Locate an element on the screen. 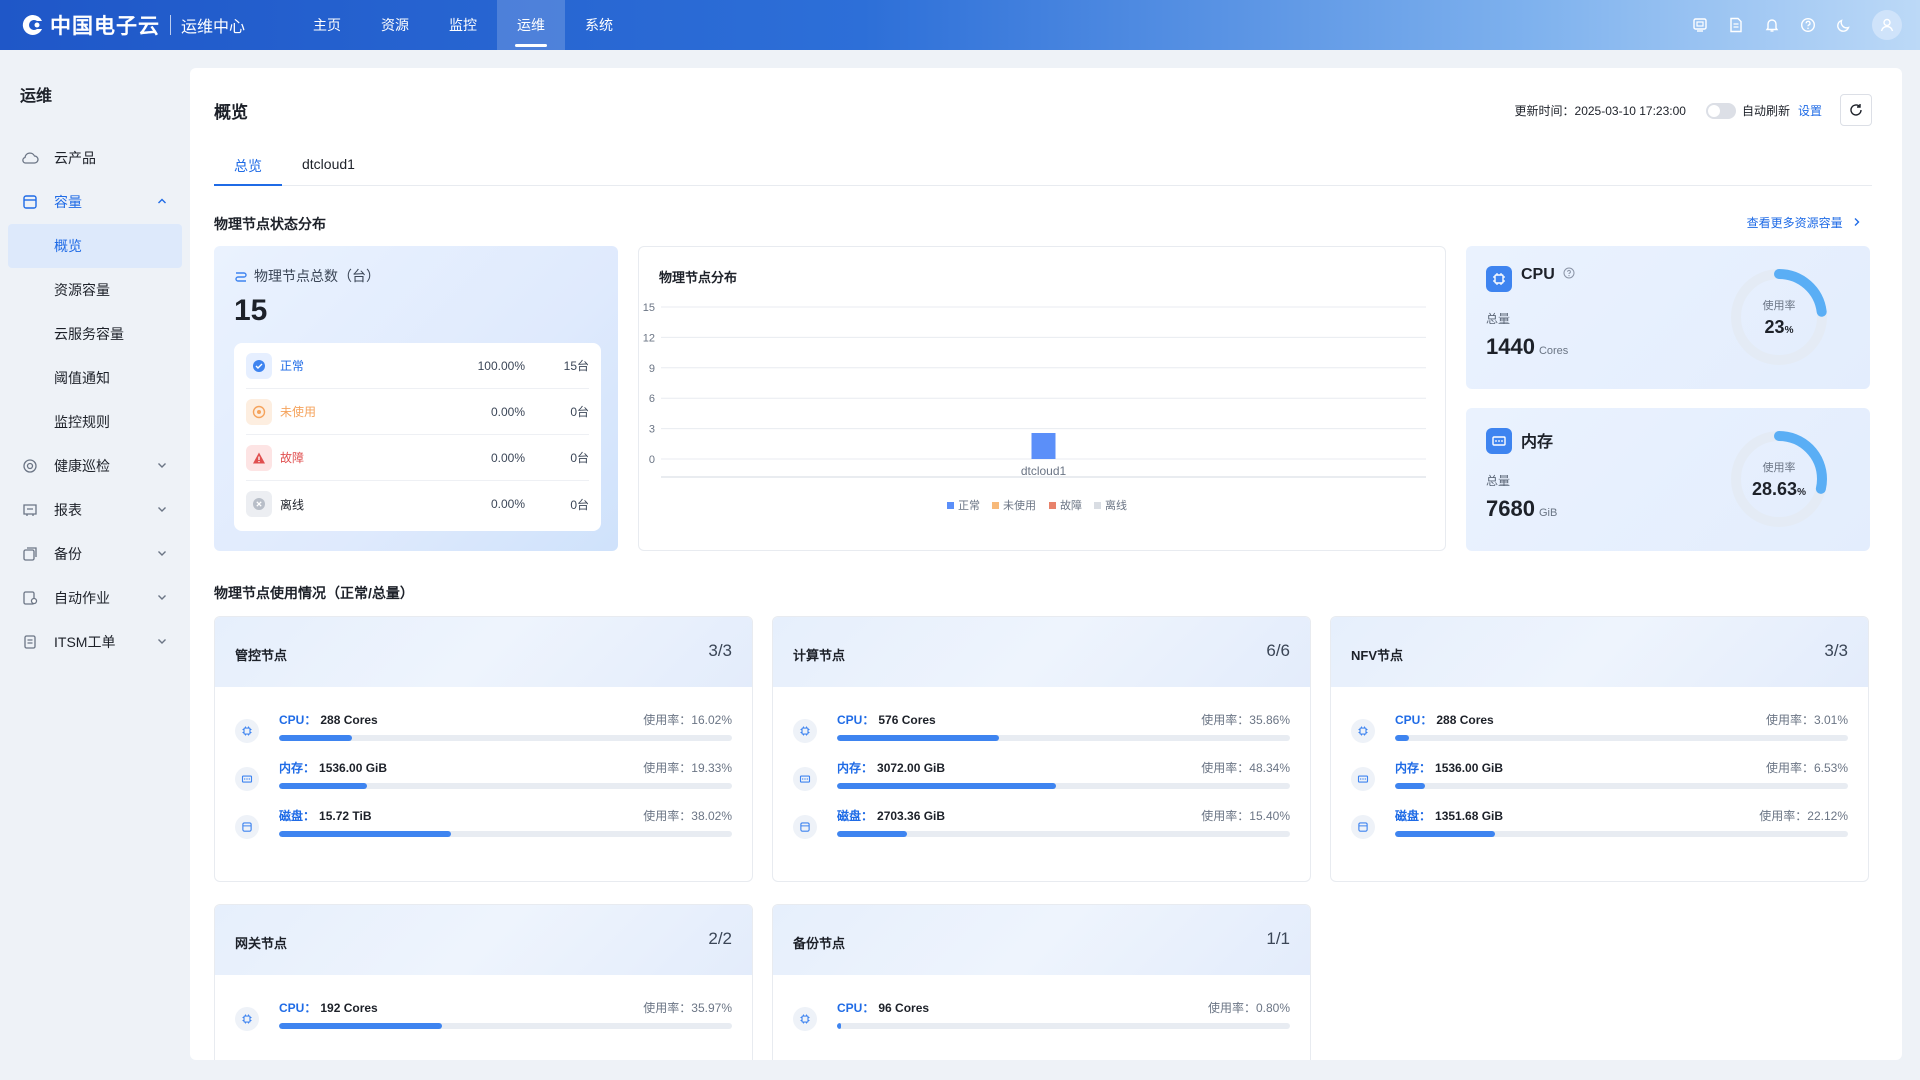 The width and height of the screenshot is (1920, 1080). offline-icon is located at coordinates (259, 504).